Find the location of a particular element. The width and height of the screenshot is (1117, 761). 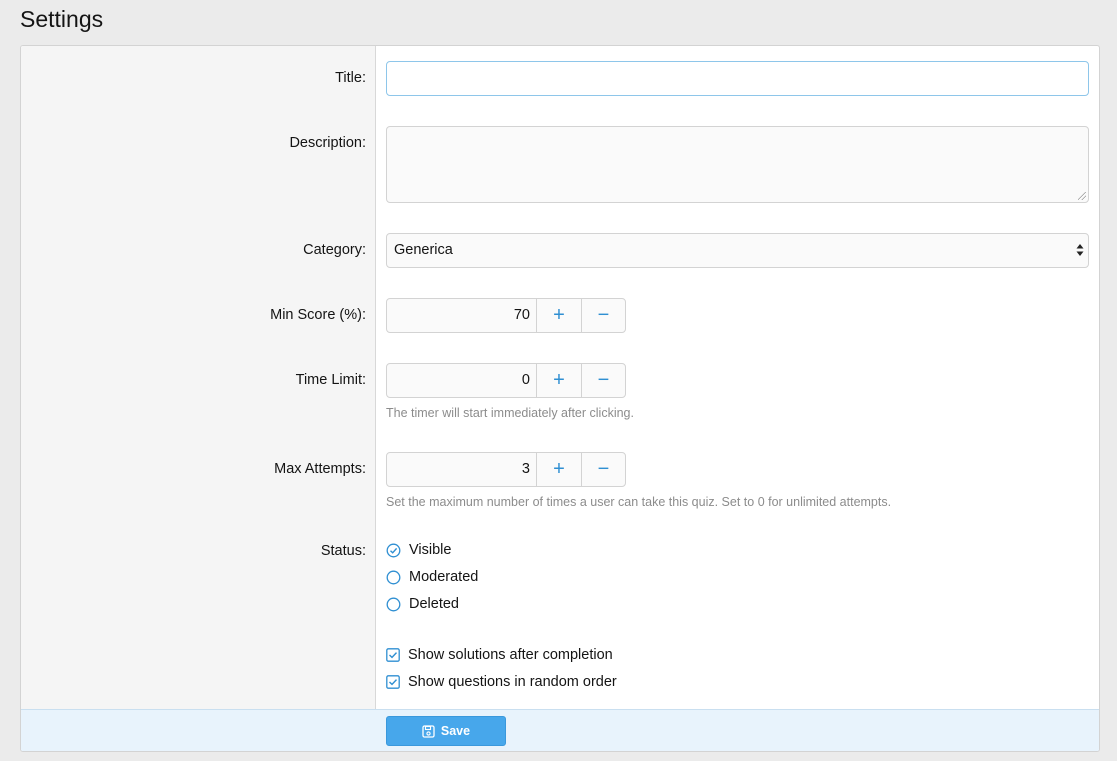

save-button: Save is located at coordinates (446, 731).